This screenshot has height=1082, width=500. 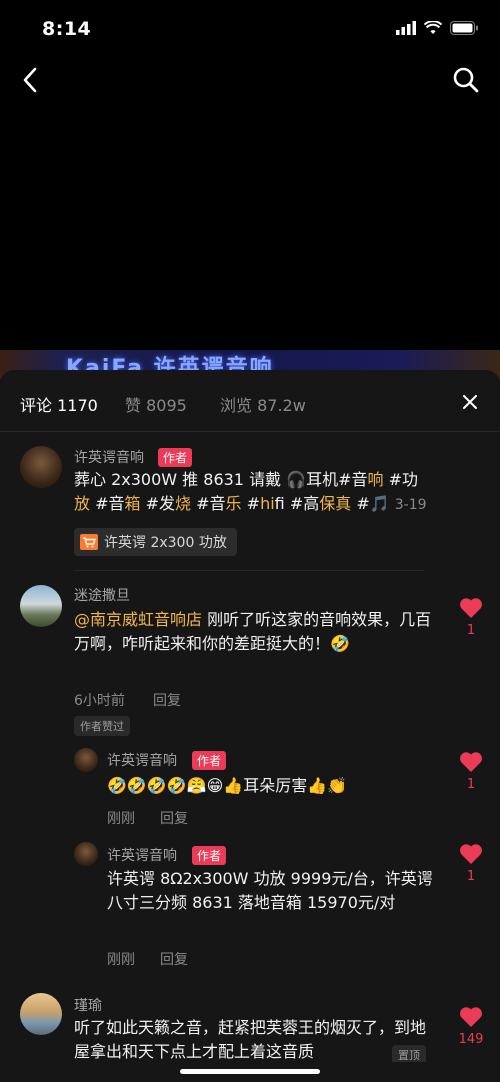 I want to click on comment-time: 6小时前, so click(x=99, y=701).